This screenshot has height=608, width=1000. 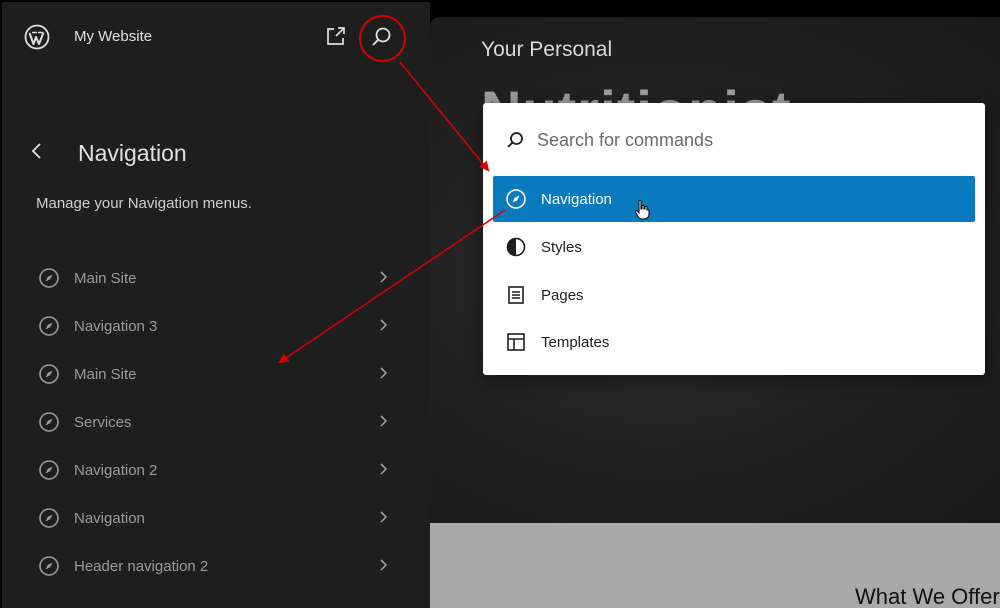 What do you see at coordinates (576, 199) in the screenshot?
I see `command-label: Navigation` at bounding box center [576, 199].